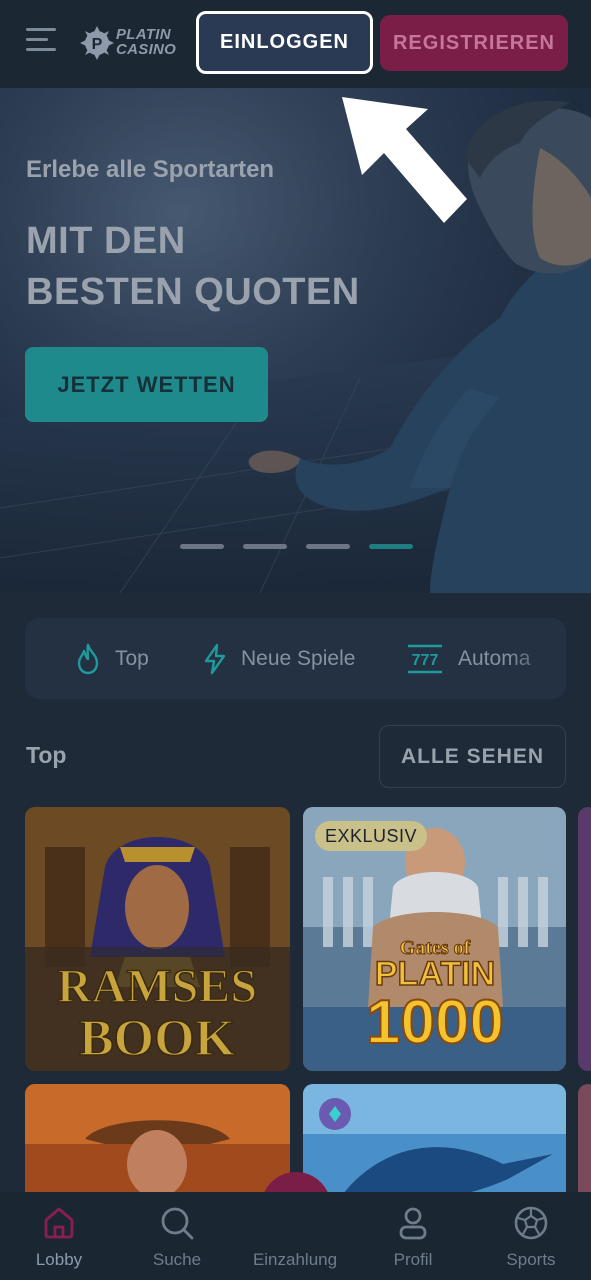  Describe the element at coordinates (157, 1038) in the screenshot. I see `game-title-line-2: BOOK` at that location.